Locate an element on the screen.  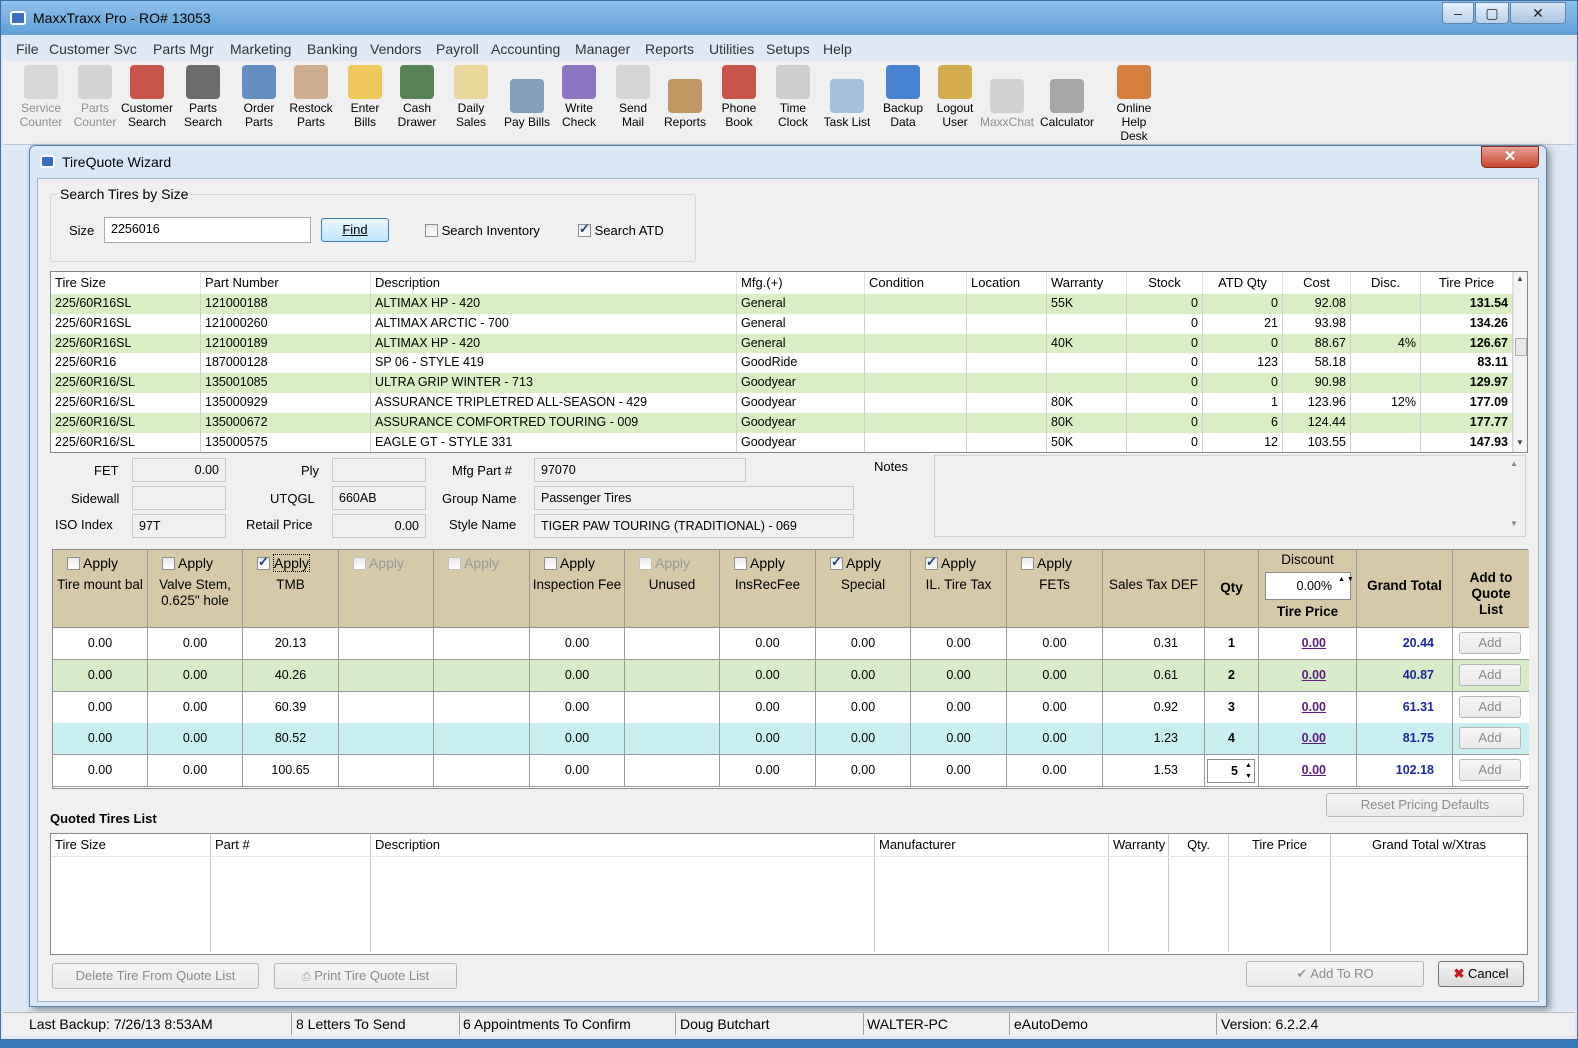
grid-header-tire-size: Tire Size is located at coordinates (126, 283).